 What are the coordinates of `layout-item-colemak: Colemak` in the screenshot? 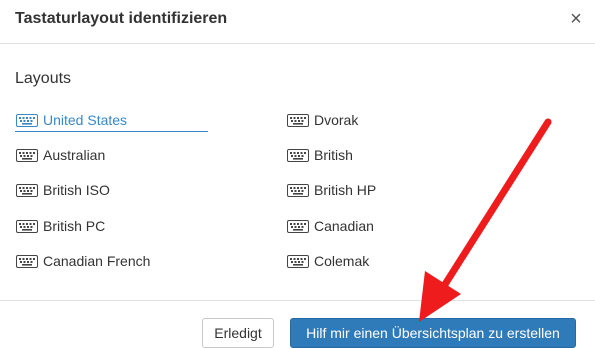 It's located at (328, 261).